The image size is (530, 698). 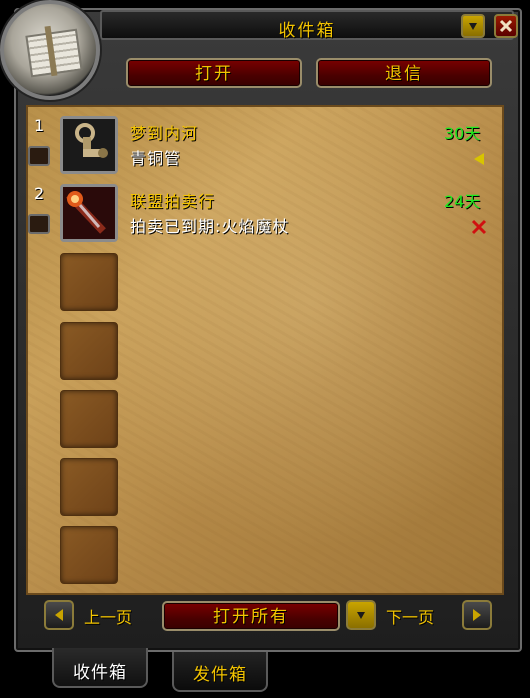 I want to click on prev-page-button, so click(x=59, y=615).